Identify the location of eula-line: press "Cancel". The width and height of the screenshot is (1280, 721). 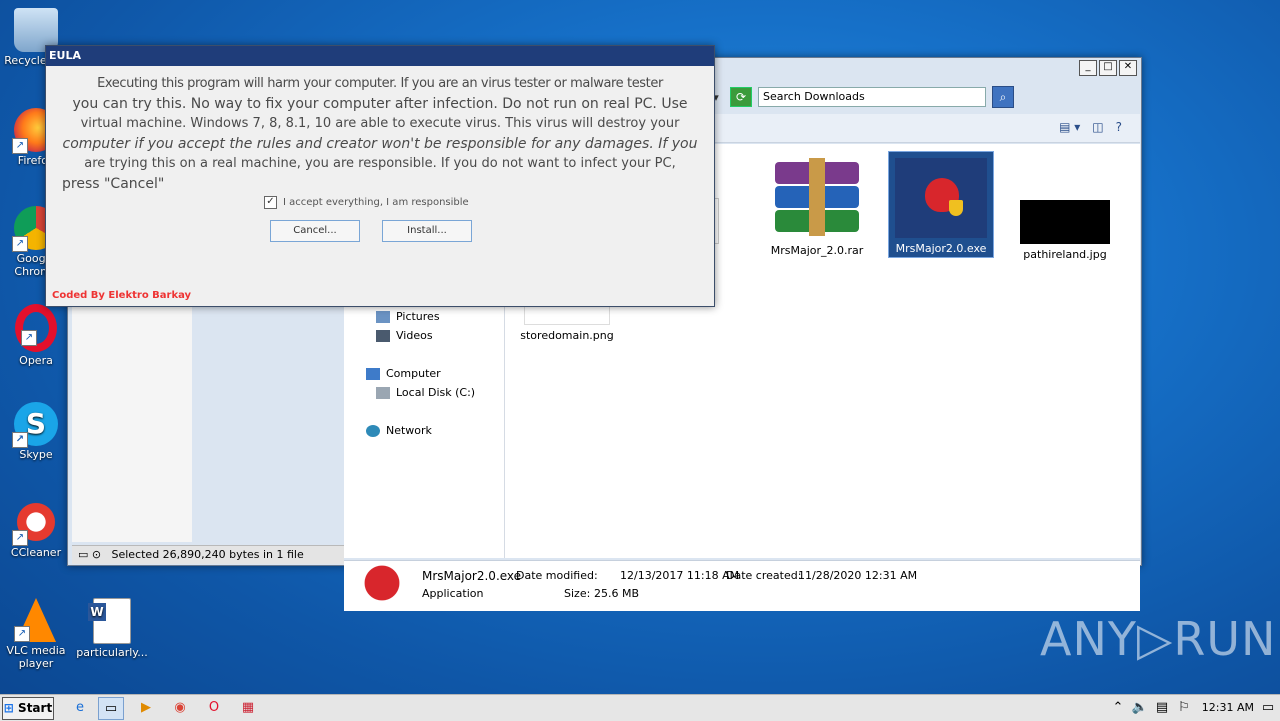
(113, 184).